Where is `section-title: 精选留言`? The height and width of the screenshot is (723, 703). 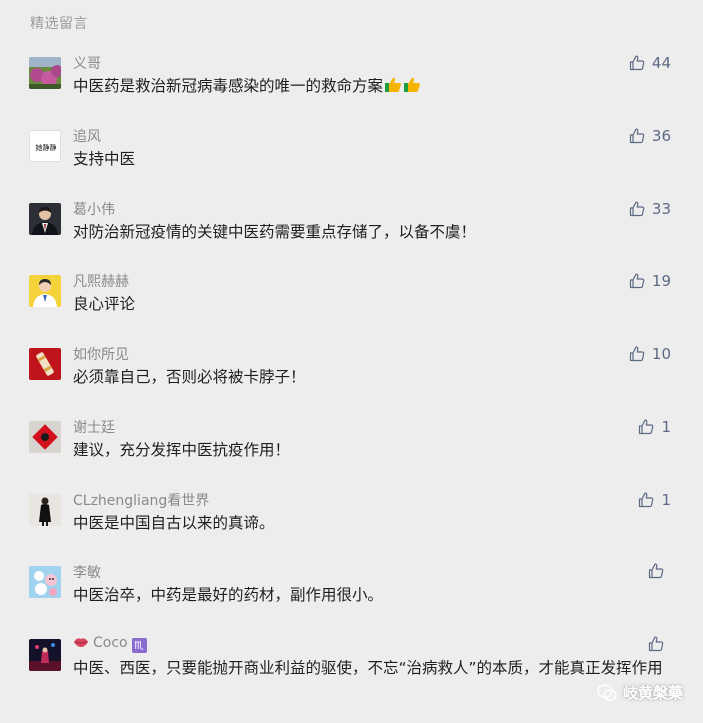 section-title: 精选留言 is located at coordinates (59, 24).